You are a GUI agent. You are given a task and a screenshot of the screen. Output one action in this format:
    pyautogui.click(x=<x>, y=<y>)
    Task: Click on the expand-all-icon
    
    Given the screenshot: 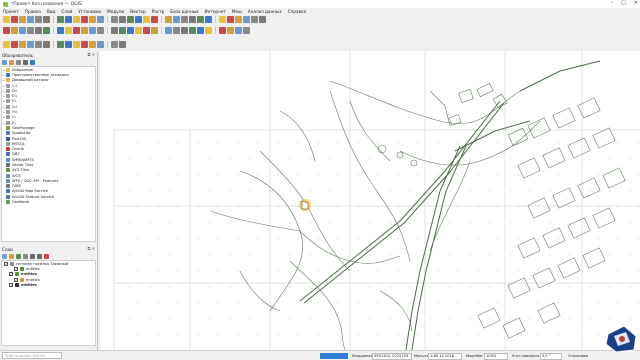 What is the action you would take?
    pyautogui.click(x=32, y=256)
    